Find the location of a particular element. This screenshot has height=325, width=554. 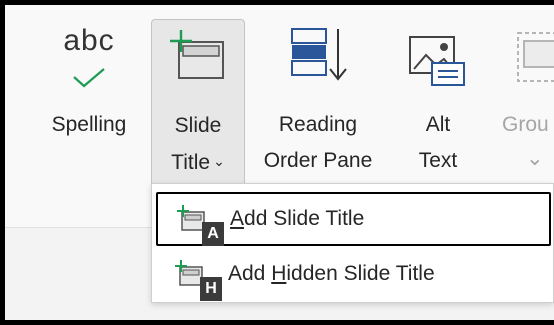

group-label: Grou is located at coordinates (525, 124).